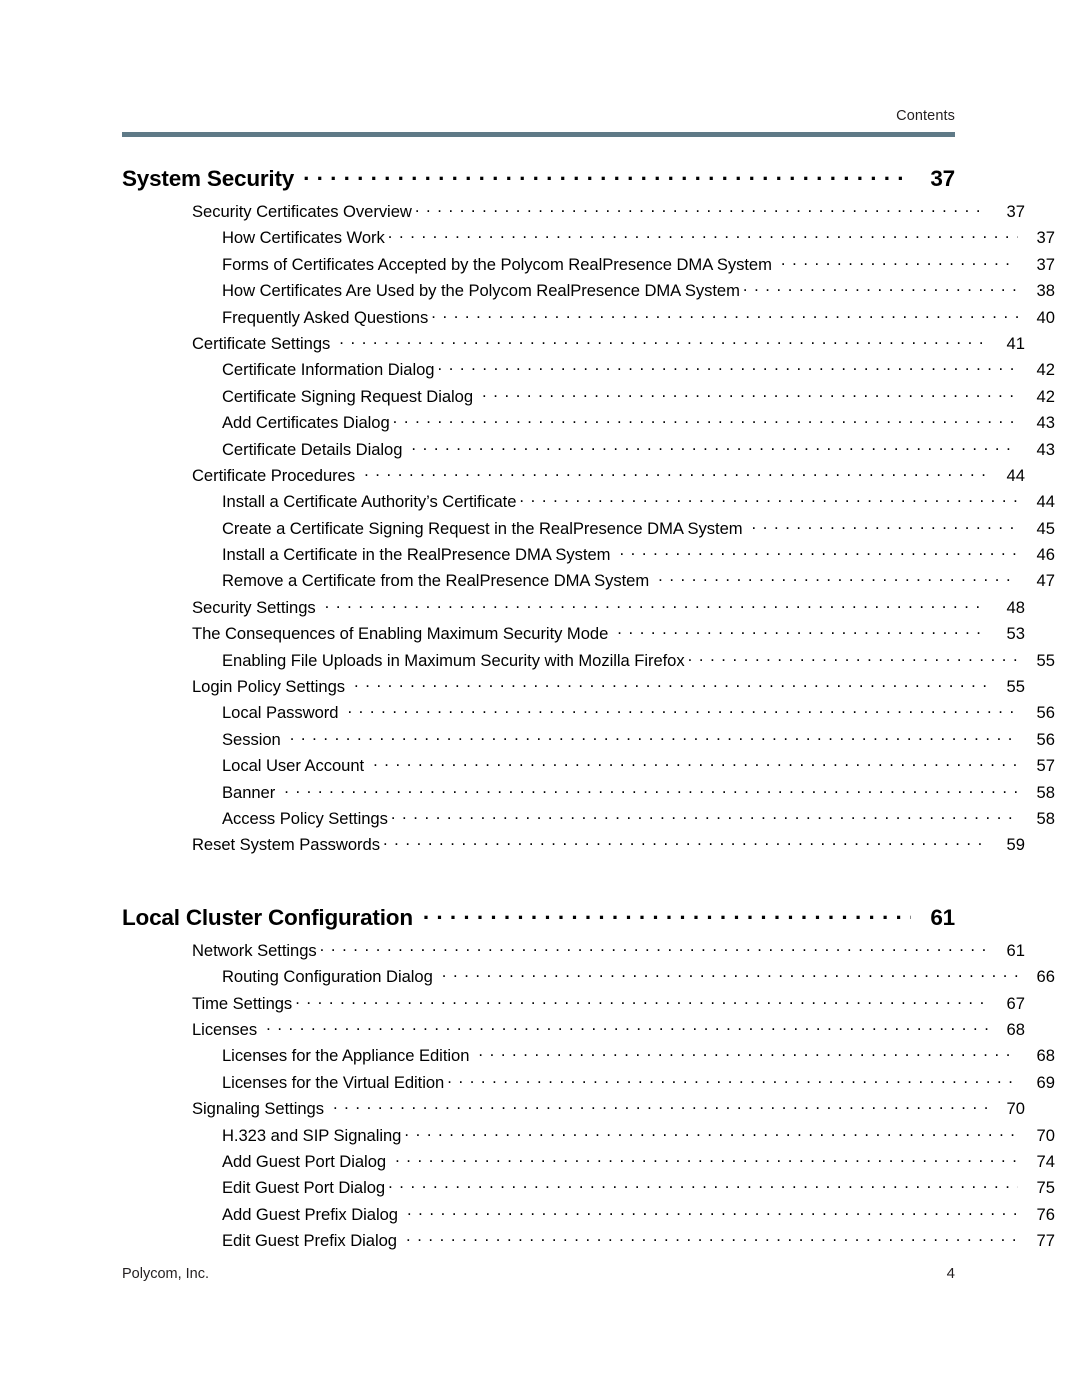 The height and width of the screenshot is (1397, 1080). I want to click on toc-entry: Licenses 68, so click(573, 1032).